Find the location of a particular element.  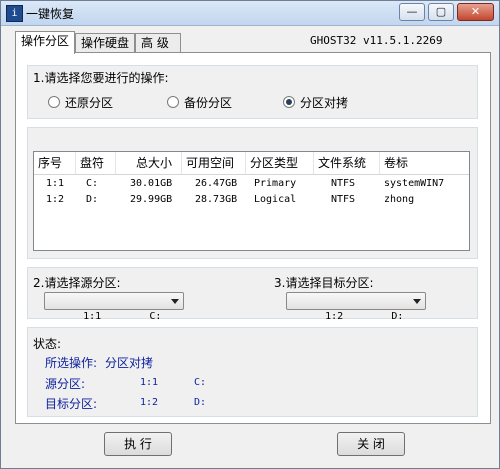

cell-type: Primary is located at coordinates (275, 183).